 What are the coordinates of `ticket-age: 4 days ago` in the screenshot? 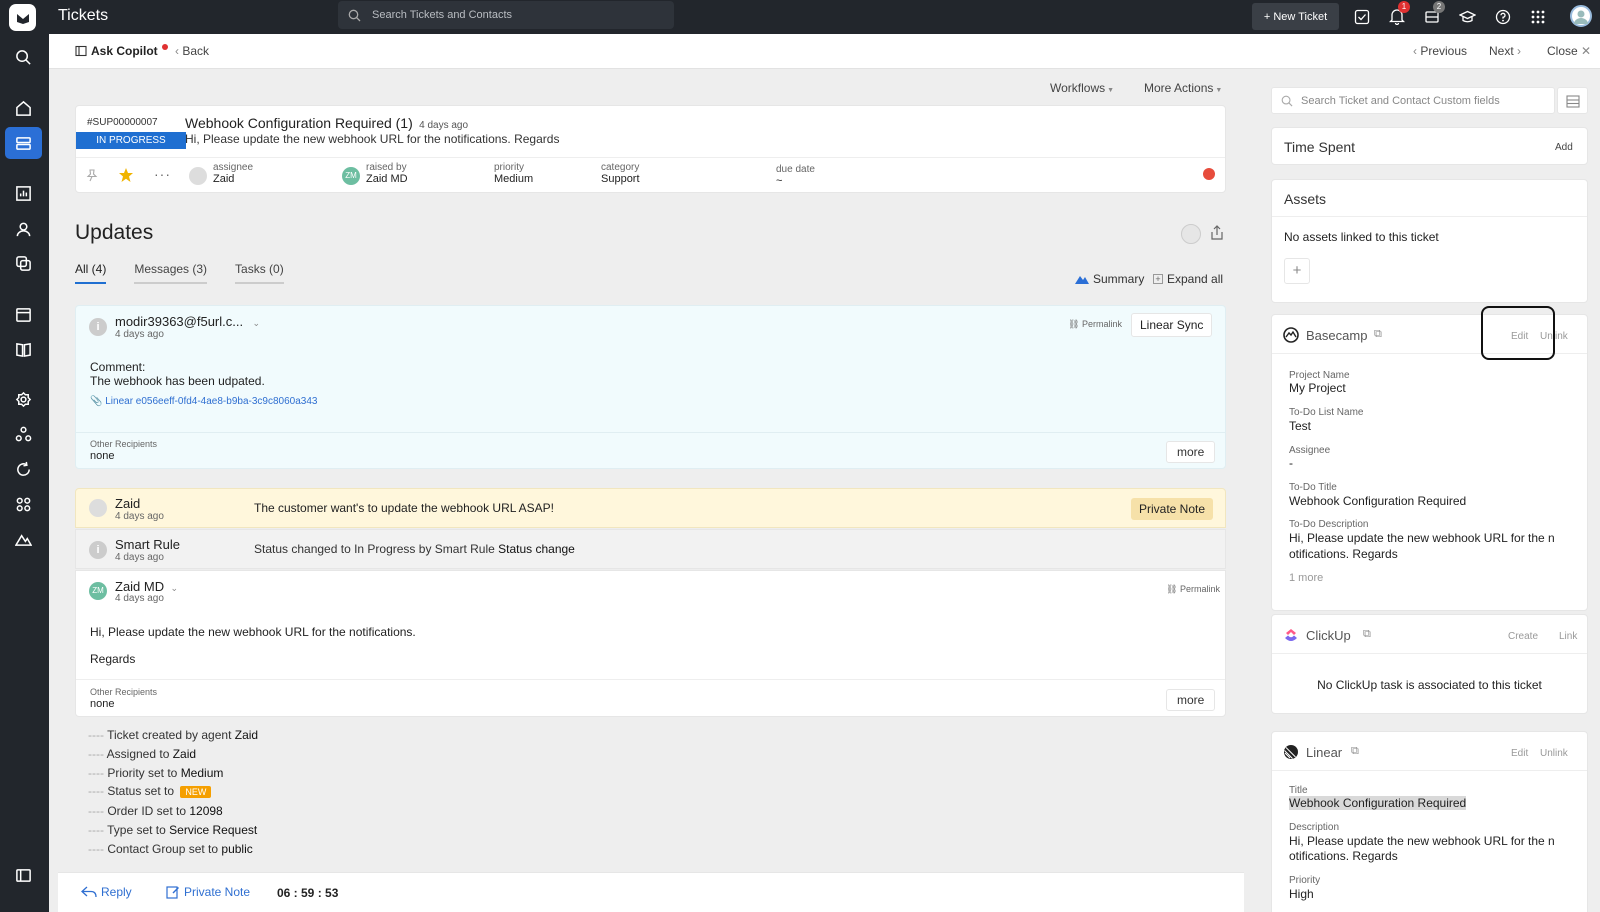 It's located at (444, 125).